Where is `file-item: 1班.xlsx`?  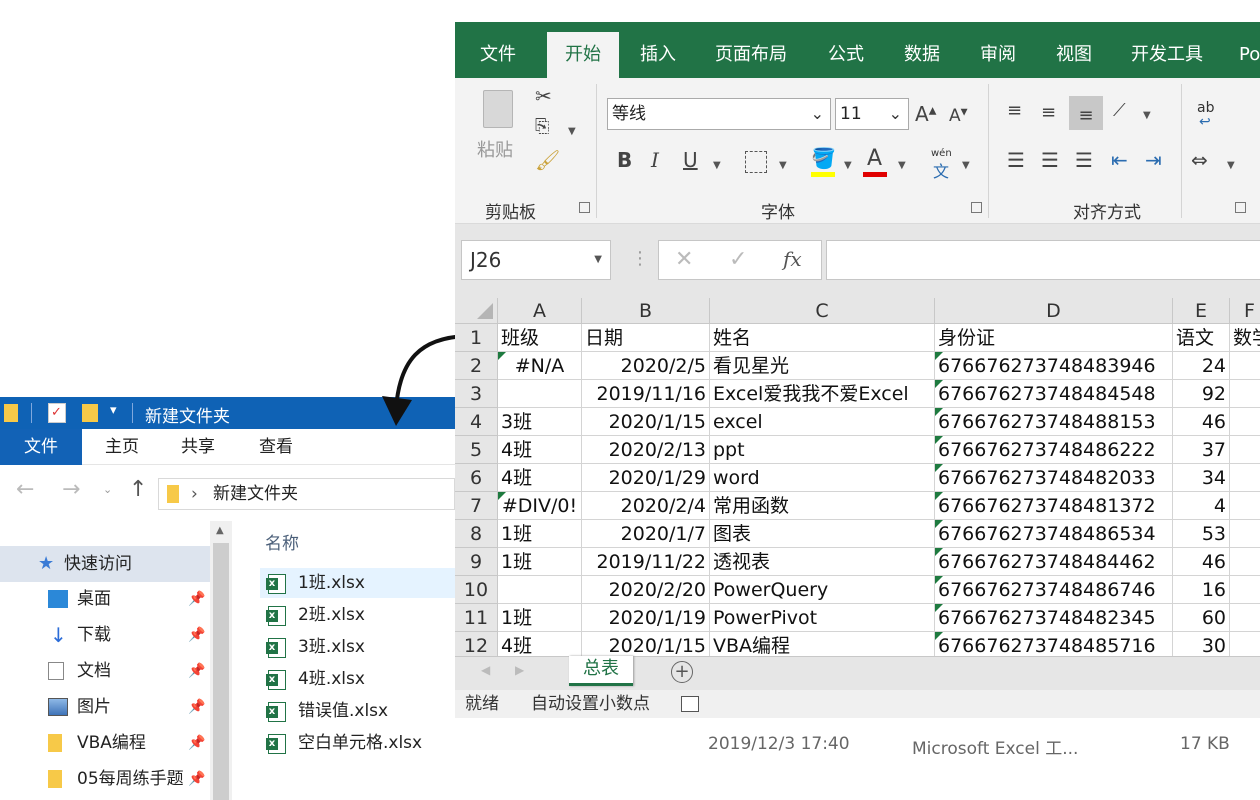
file-item: 1班.xlsx is located at coordinates (357, 583).